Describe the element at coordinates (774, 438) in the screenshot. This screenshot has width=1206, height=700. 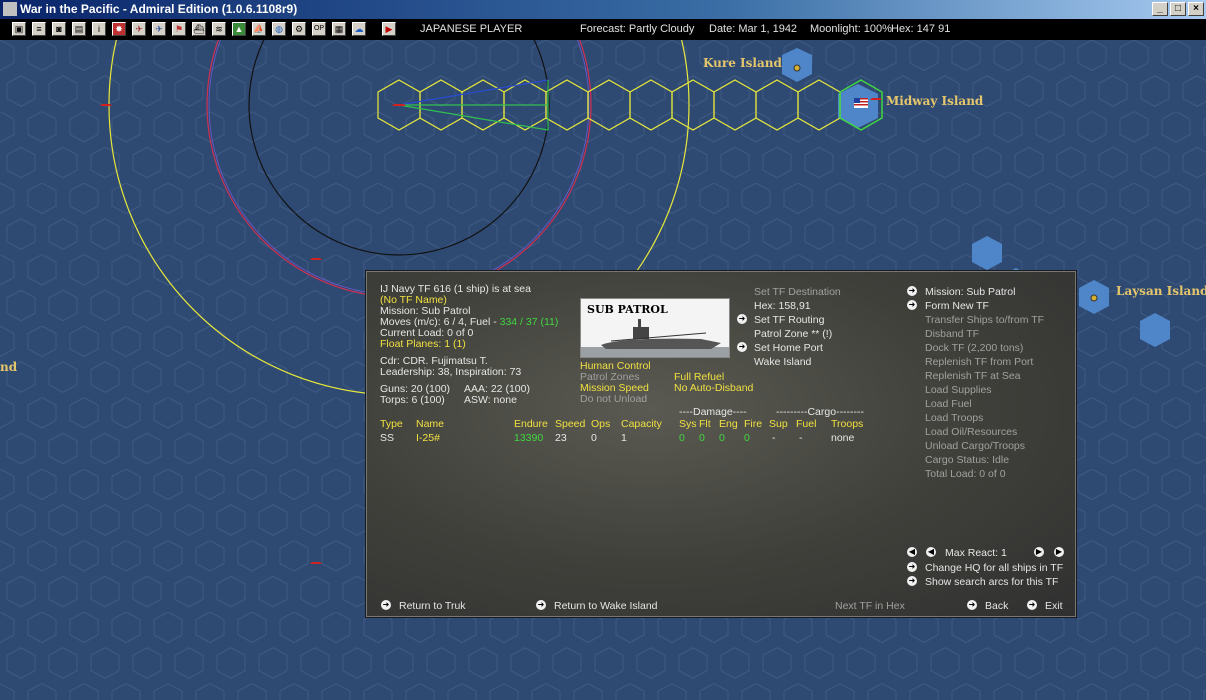
I see `ship-sup: -` at that location.